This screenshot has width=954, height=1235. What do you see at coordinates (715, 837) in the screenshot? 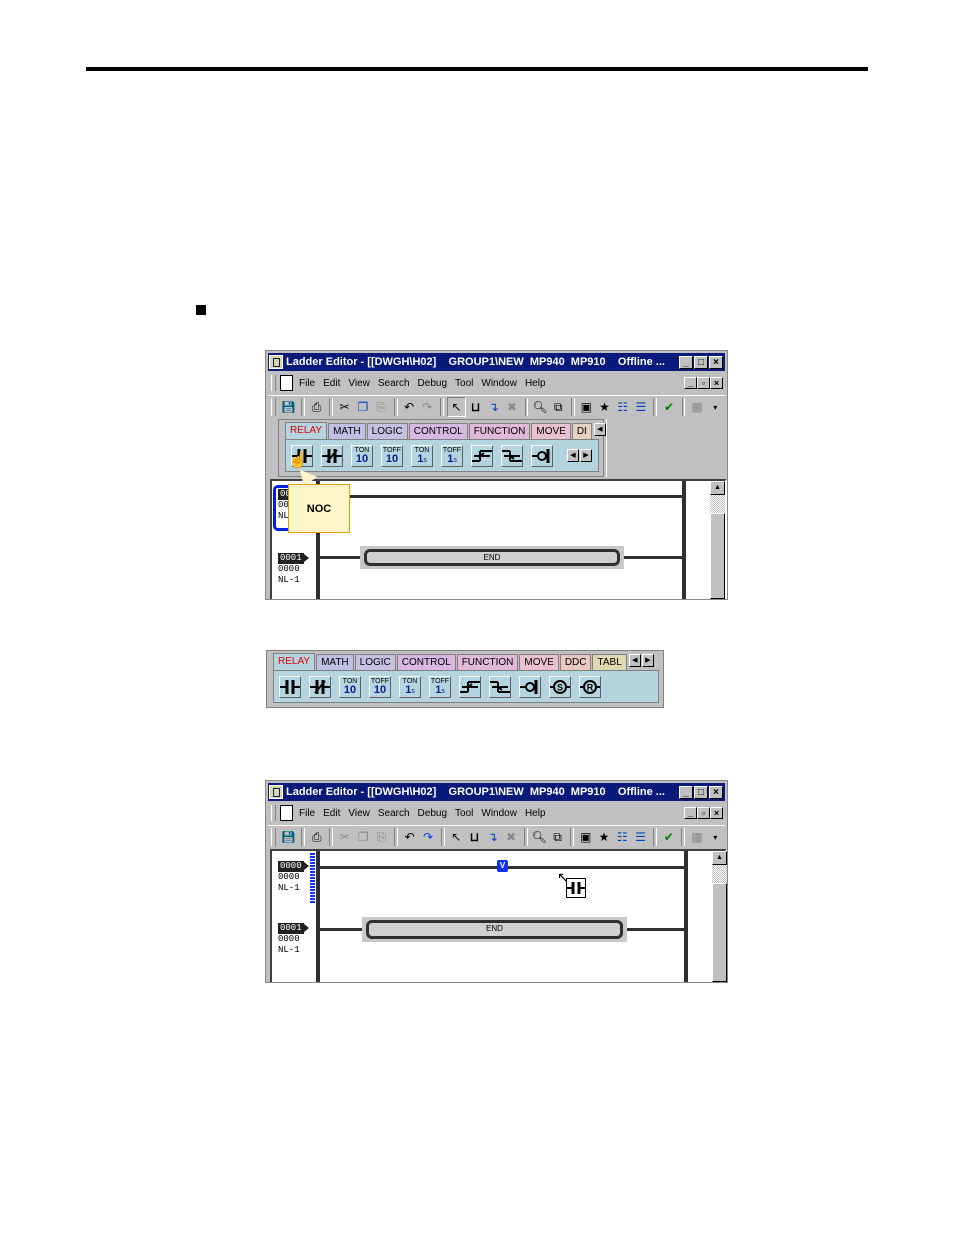
I see `dropdown-arrow-icon: ▾` at bounding box center [715, 837].